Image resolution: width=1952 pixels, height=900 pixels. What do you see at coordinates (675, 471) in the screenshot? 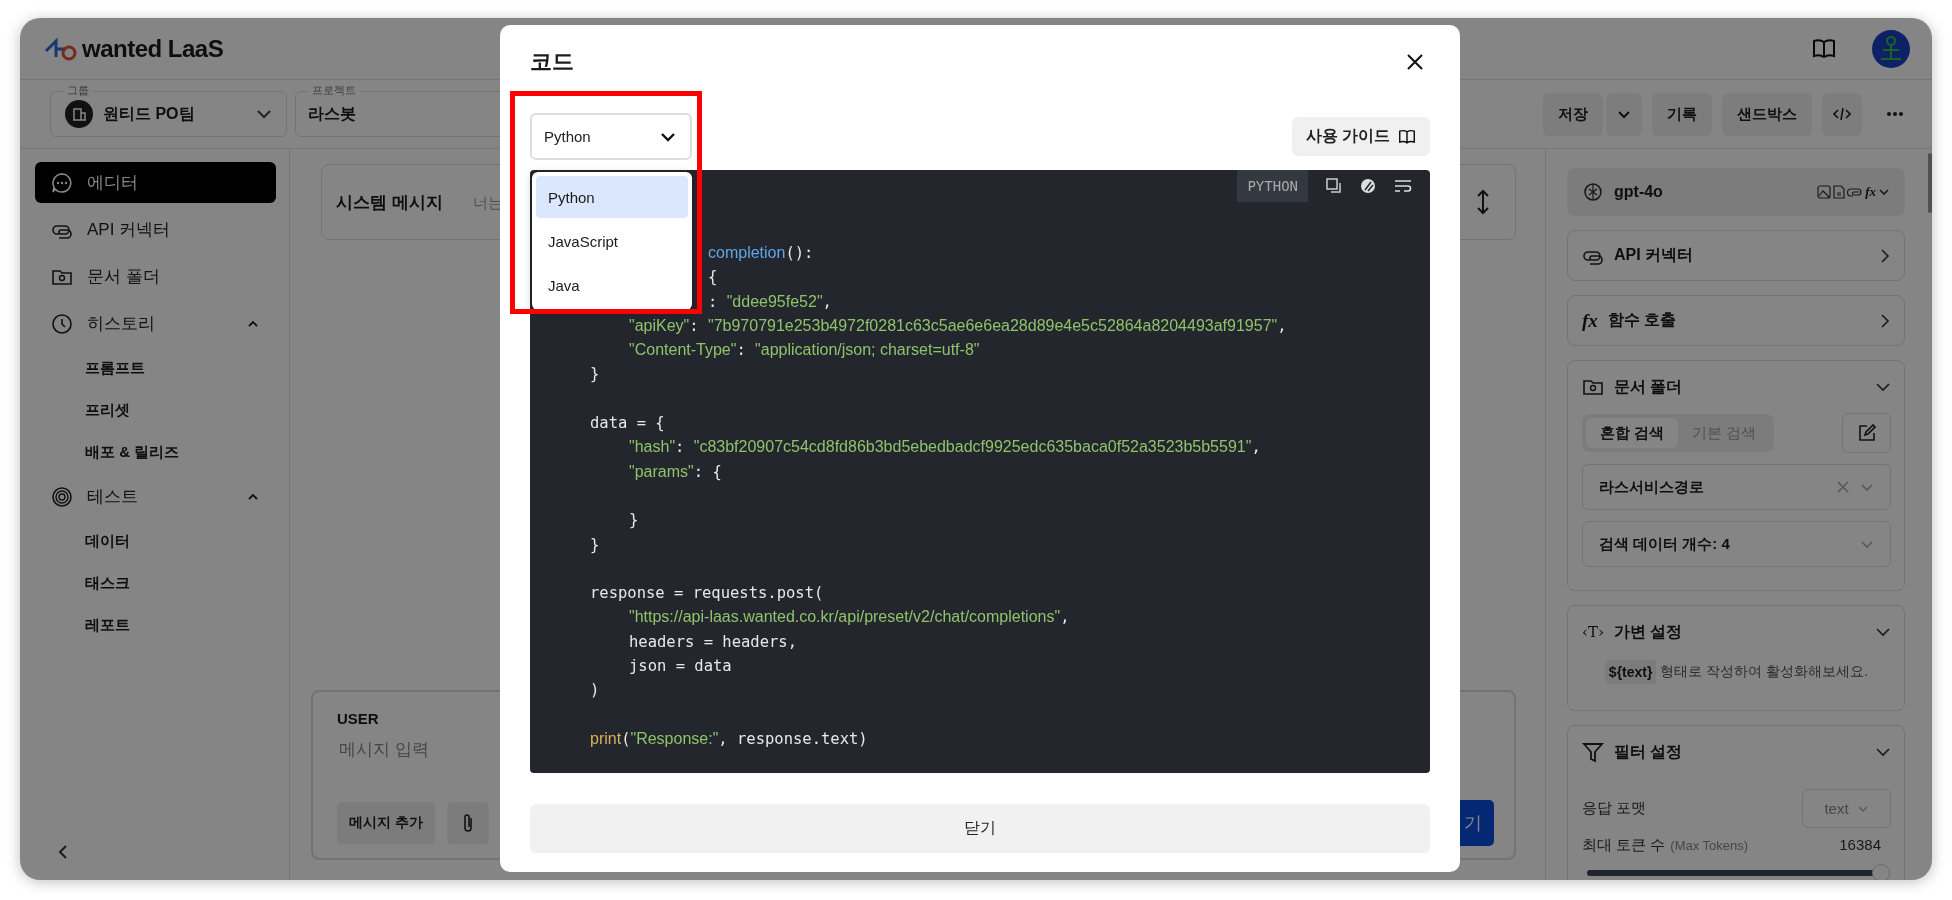
I see `code-line: "params": {` at bounding box center [675, 471].